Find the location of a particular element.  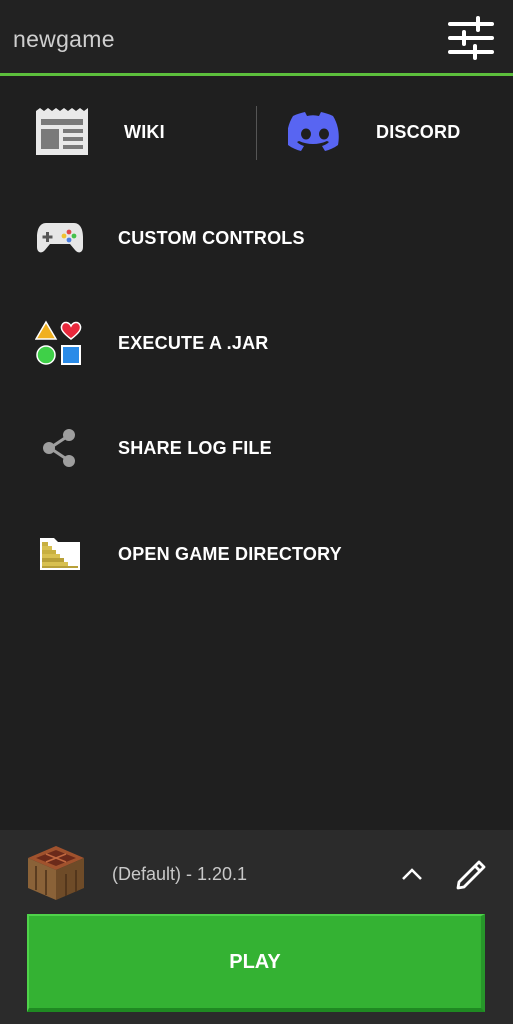

play-label: PLAY is located at coordinates (255, 961).